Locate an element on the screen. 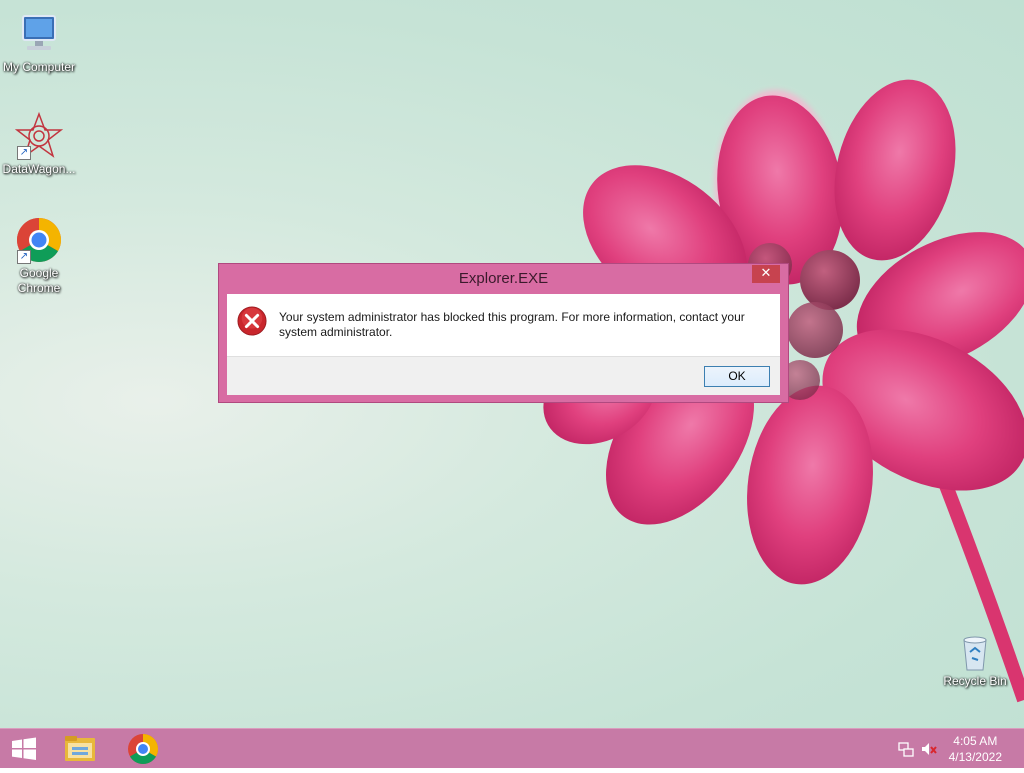 This screenshot has height=773, width=1024. error-icon is located at coordinates (252, 321).